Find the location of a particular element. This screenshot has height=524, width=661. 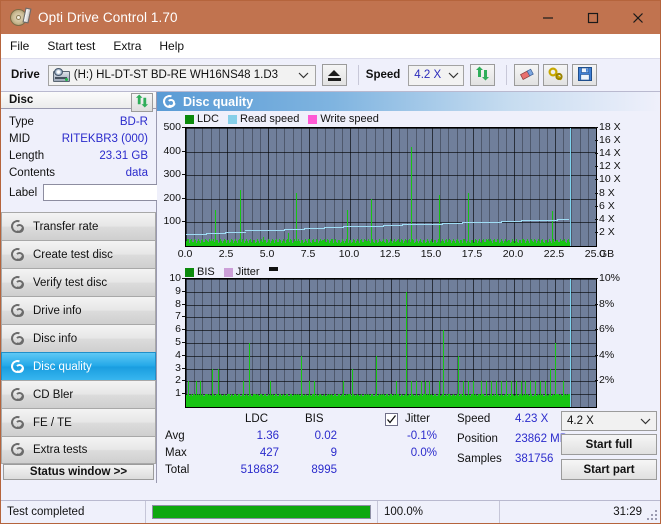

sidebar-item-disc-info: Disc info is located at coordinates (78, 338).